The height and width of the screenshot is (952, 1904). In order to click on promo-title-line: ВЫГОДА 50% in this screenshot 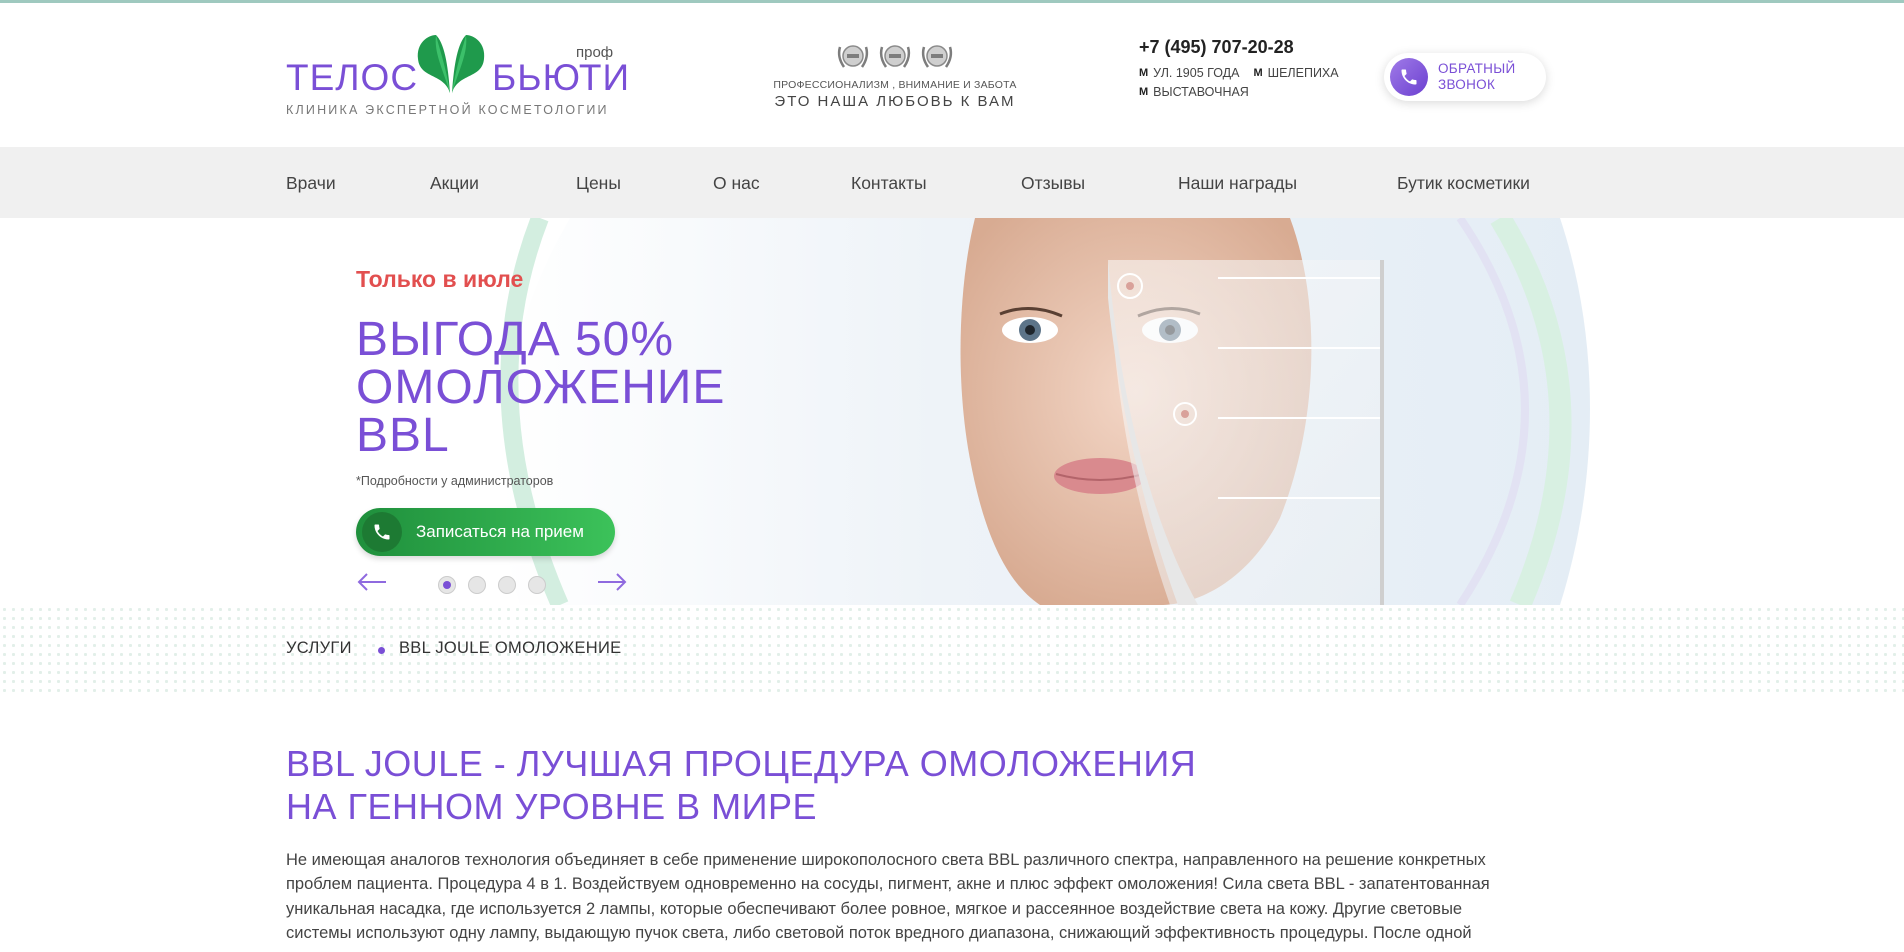, I will do `click(515, 339)`.